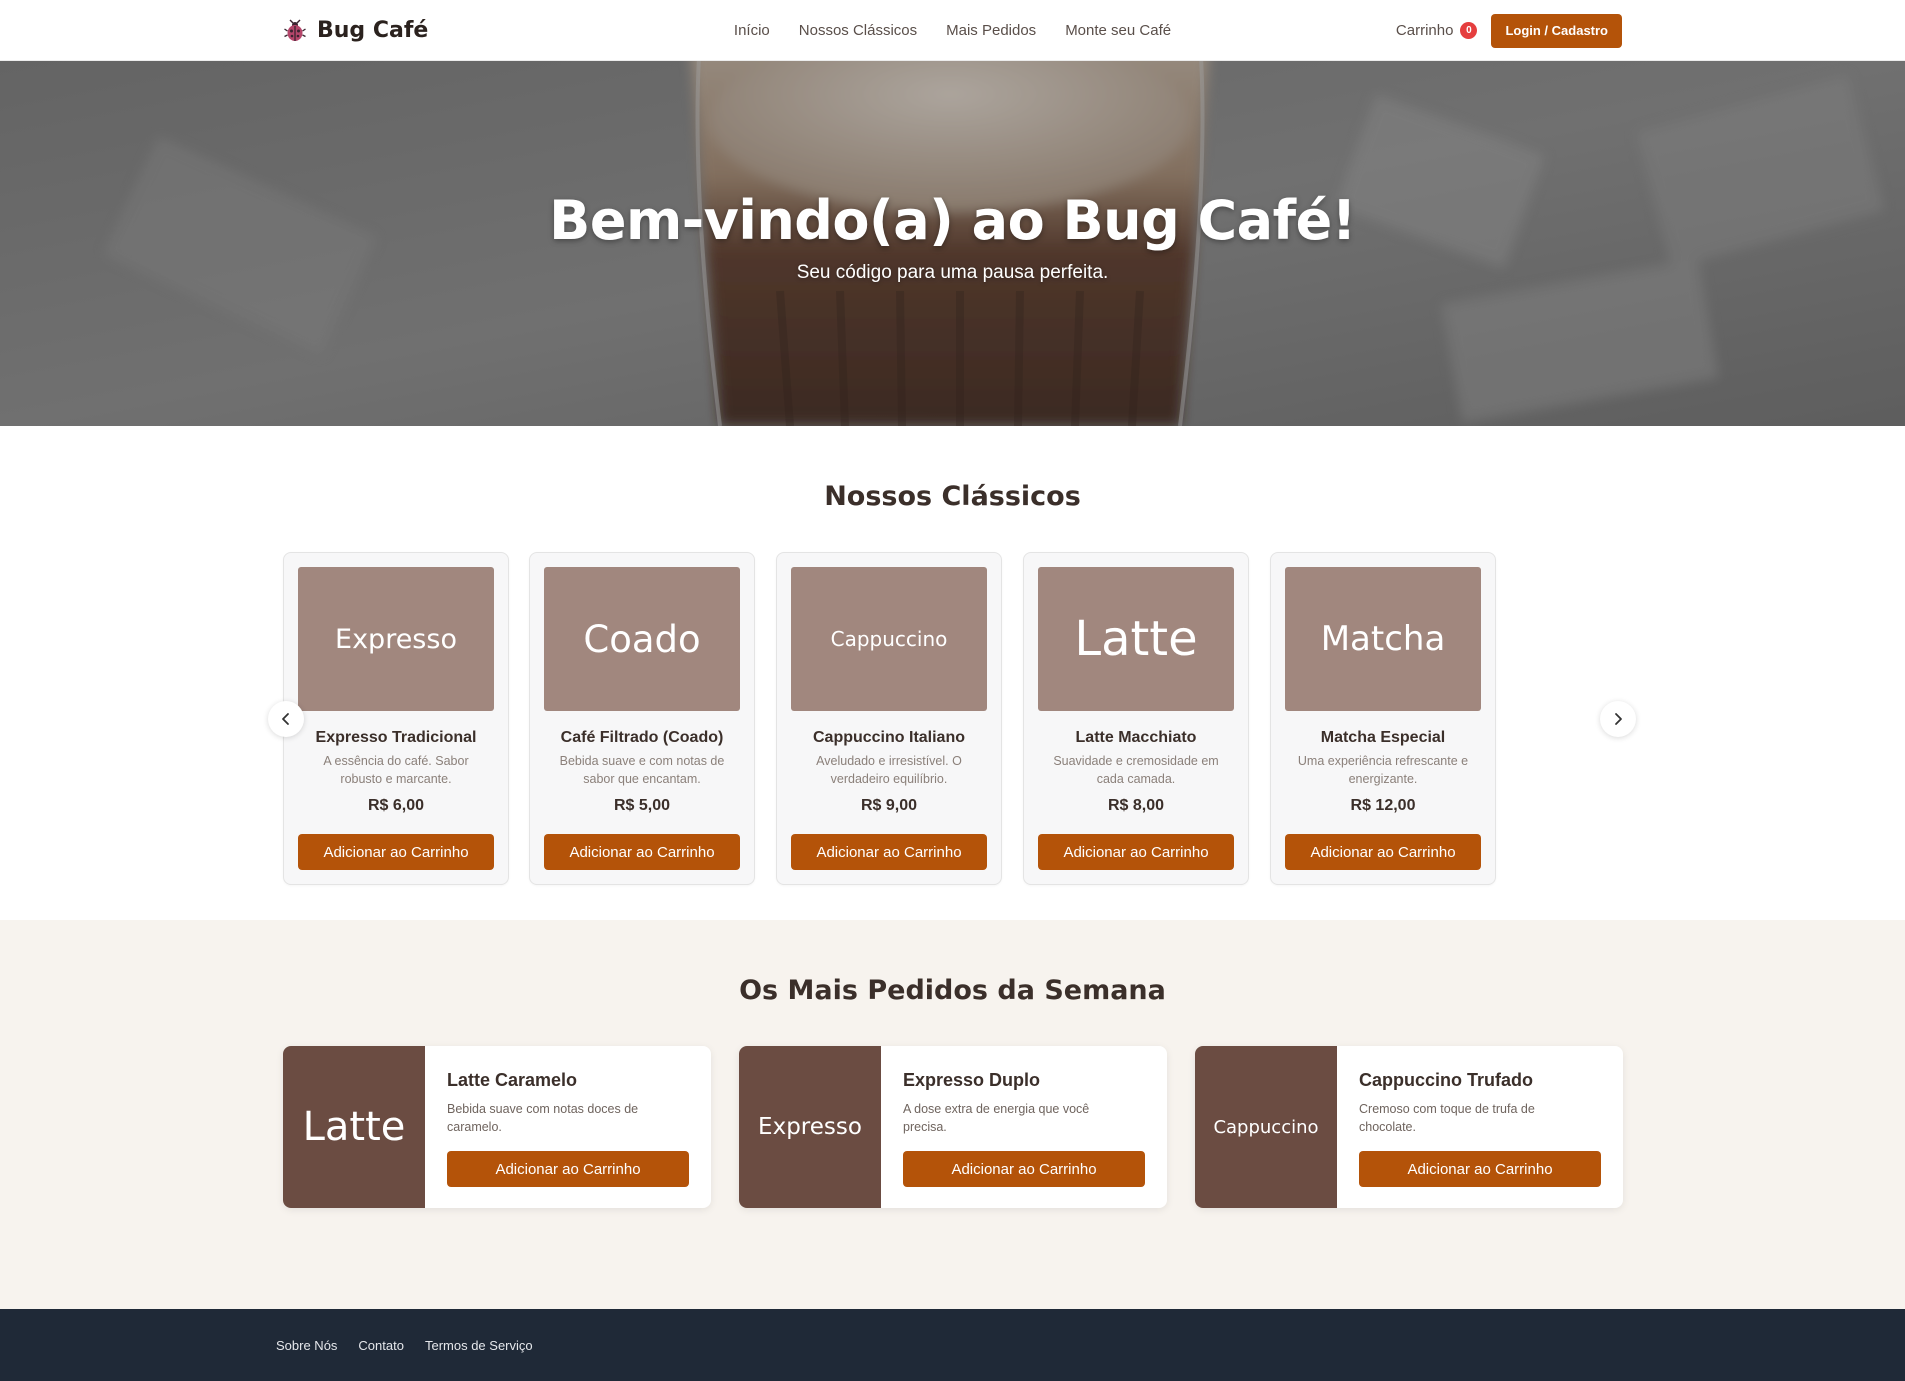 This screenshot has width=1905, height=1381. What do you see at coordinates (1136, 639) in the screenshot?
I see `product-image: Latte` at bounding box center [1136, 639].